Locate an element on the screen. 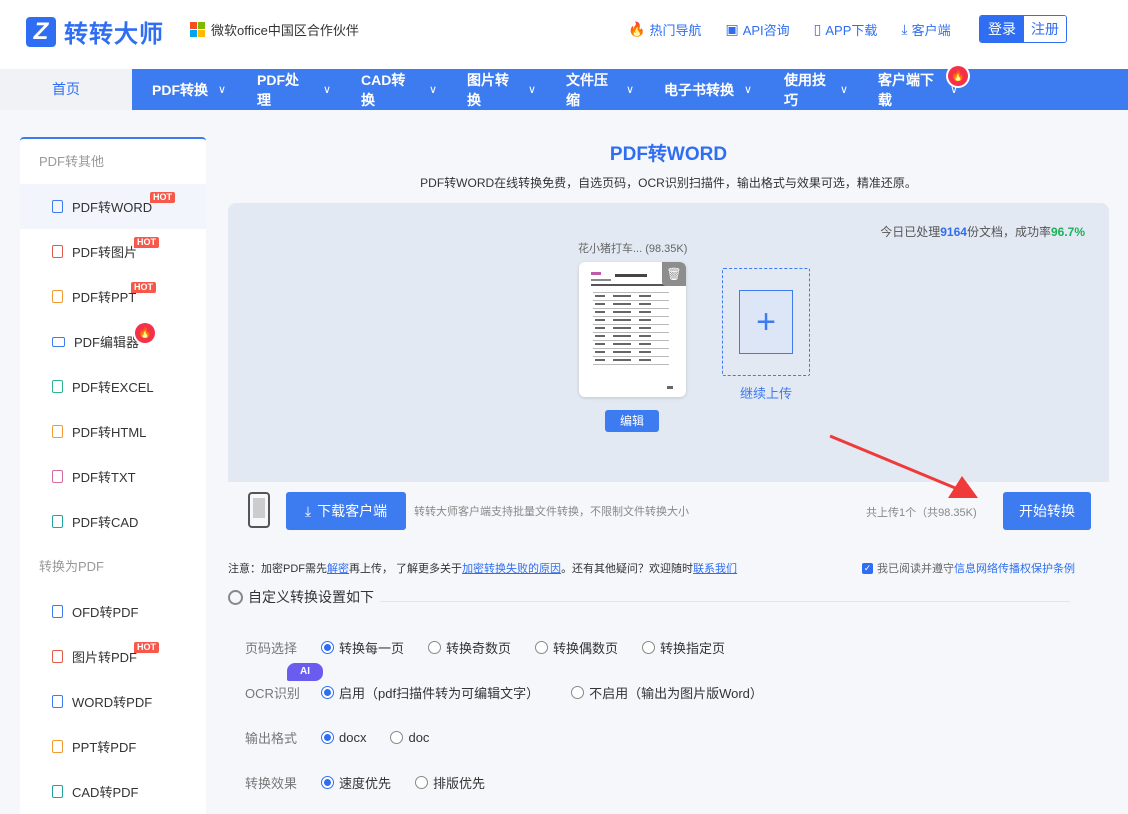  partner-badge: 微软office中国区合作伙伴 is located at coordinates (274, 29).